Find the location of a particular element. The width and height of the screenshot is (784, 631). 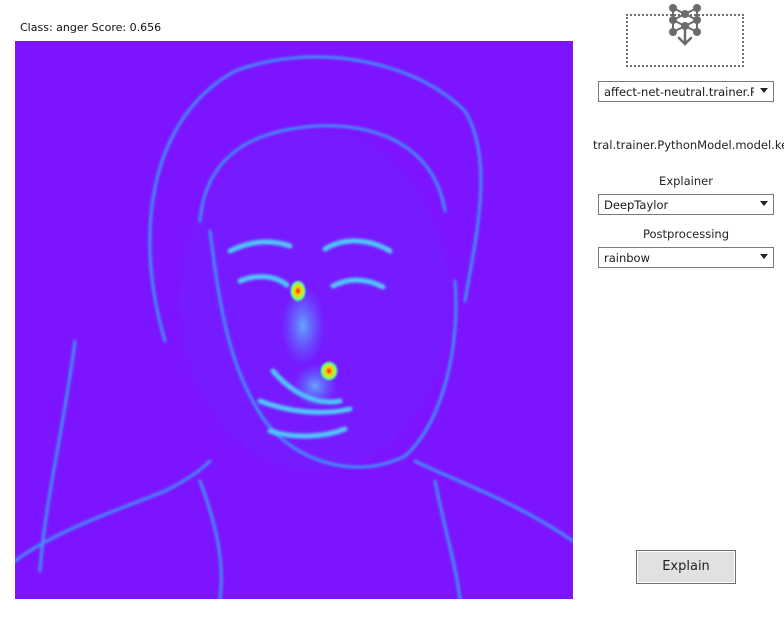

model-select: affect-net-neutral.trainer.Pyt is located at coordinates (686, 91).